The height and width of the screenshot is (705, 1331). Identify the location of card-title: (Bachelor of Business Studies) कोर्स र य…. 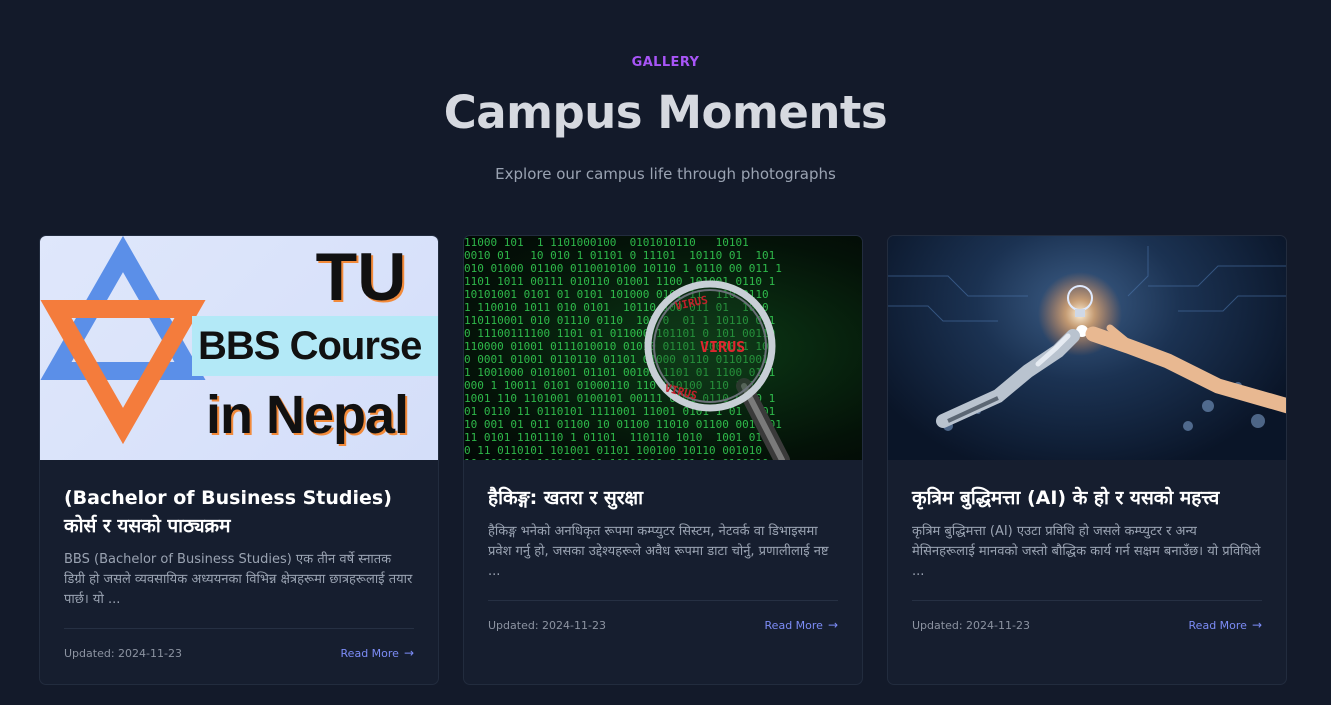
(239, 512).